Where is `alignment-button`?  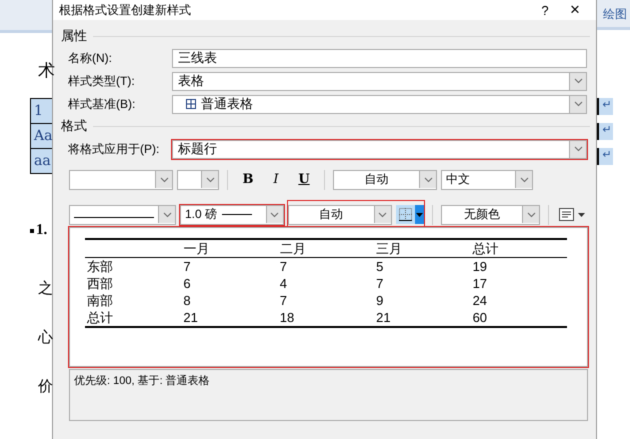 alignment-button is located at coordinates (572, 214).